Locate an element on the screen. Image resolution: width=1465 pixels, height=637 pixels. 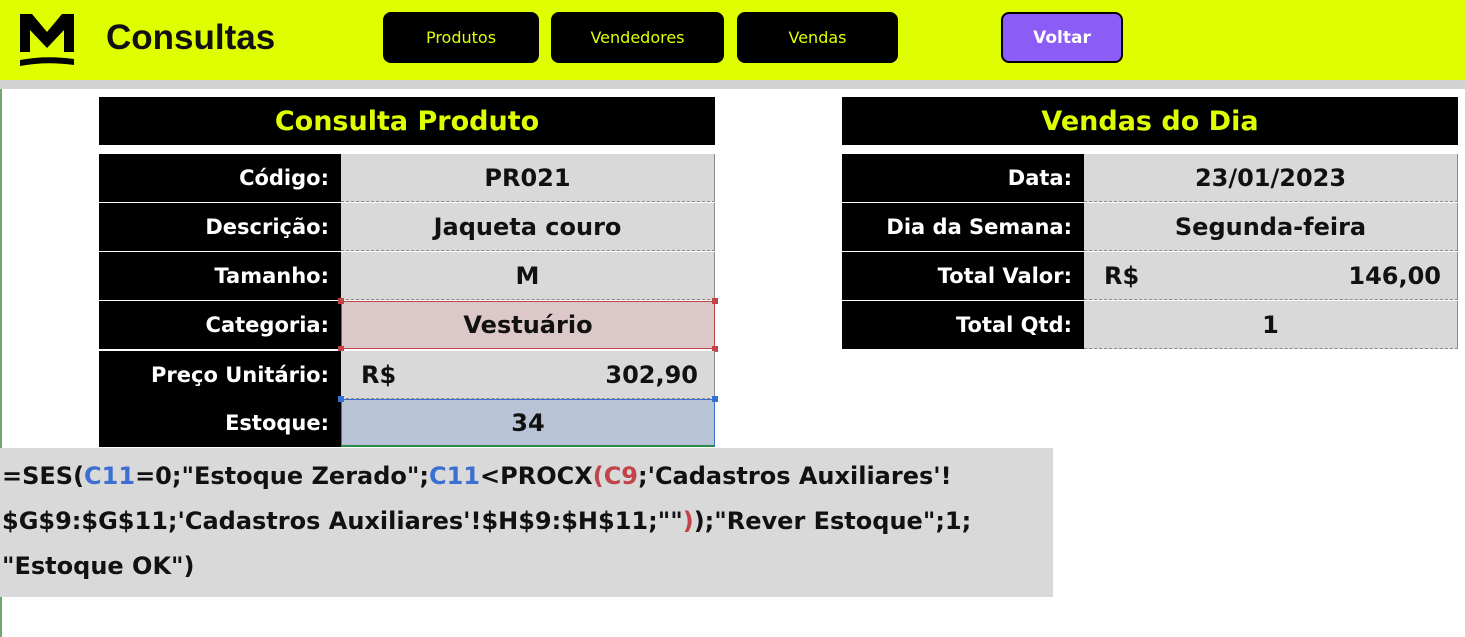
codigo-row: Código: PR021 is located at coordinates (407, 178).